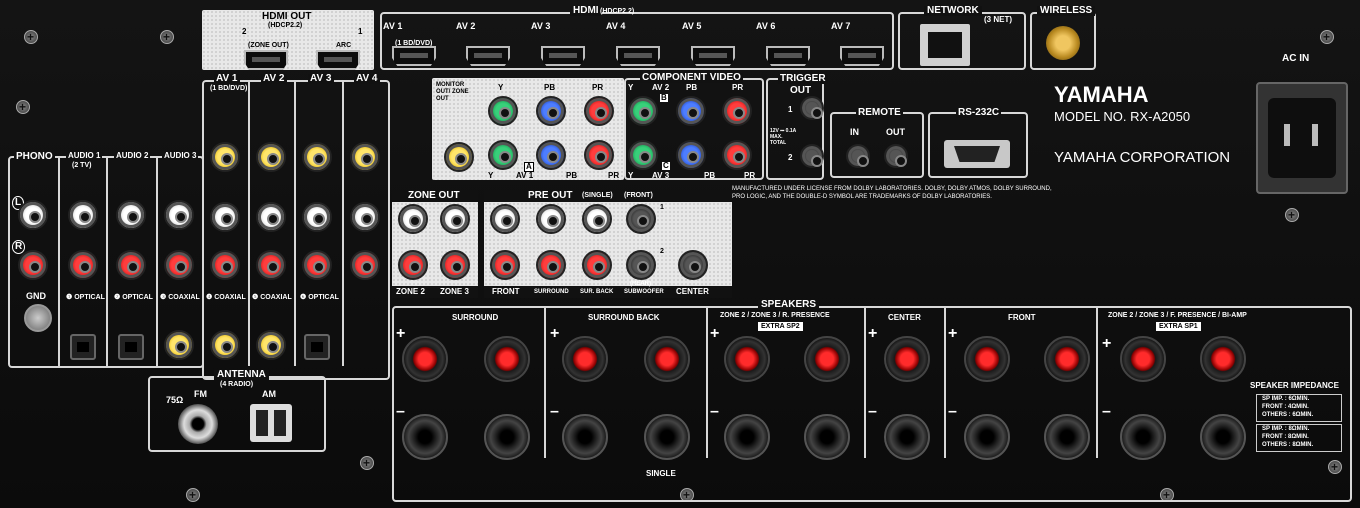 This screenshot has height=508, width=1360. Describe the element at coordinates (507, 359) in the screenshot. I see `surround-l-plus-terminal` at that location.